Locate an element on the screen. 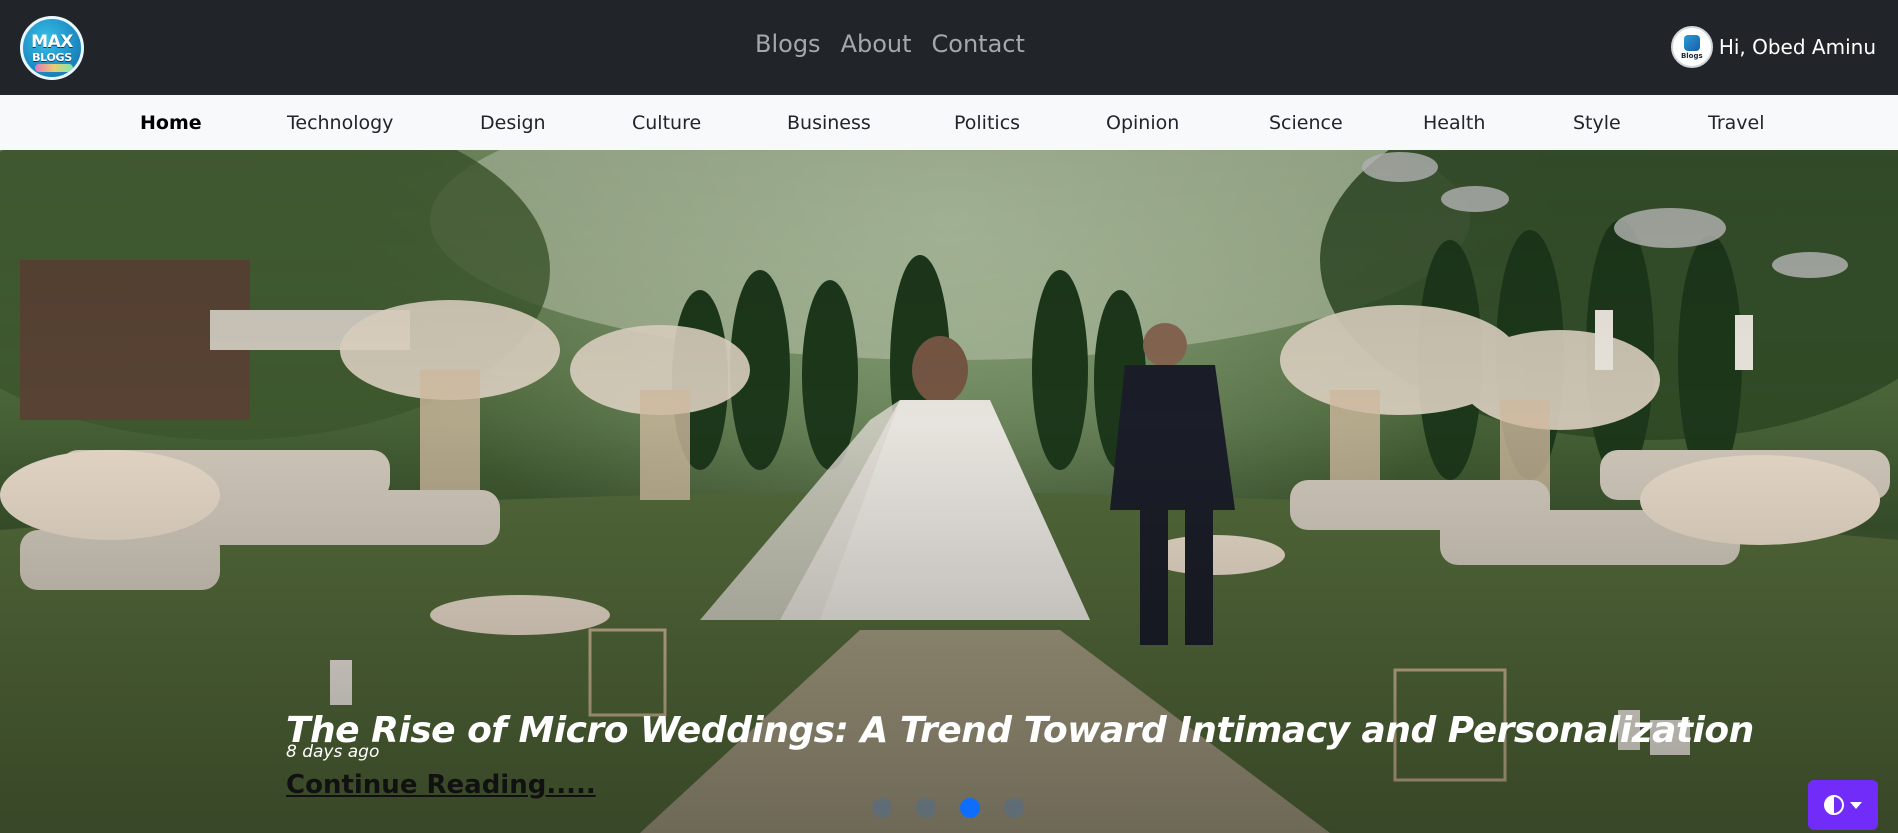  chevron-down-icon is located at coordinates (1856, 805).